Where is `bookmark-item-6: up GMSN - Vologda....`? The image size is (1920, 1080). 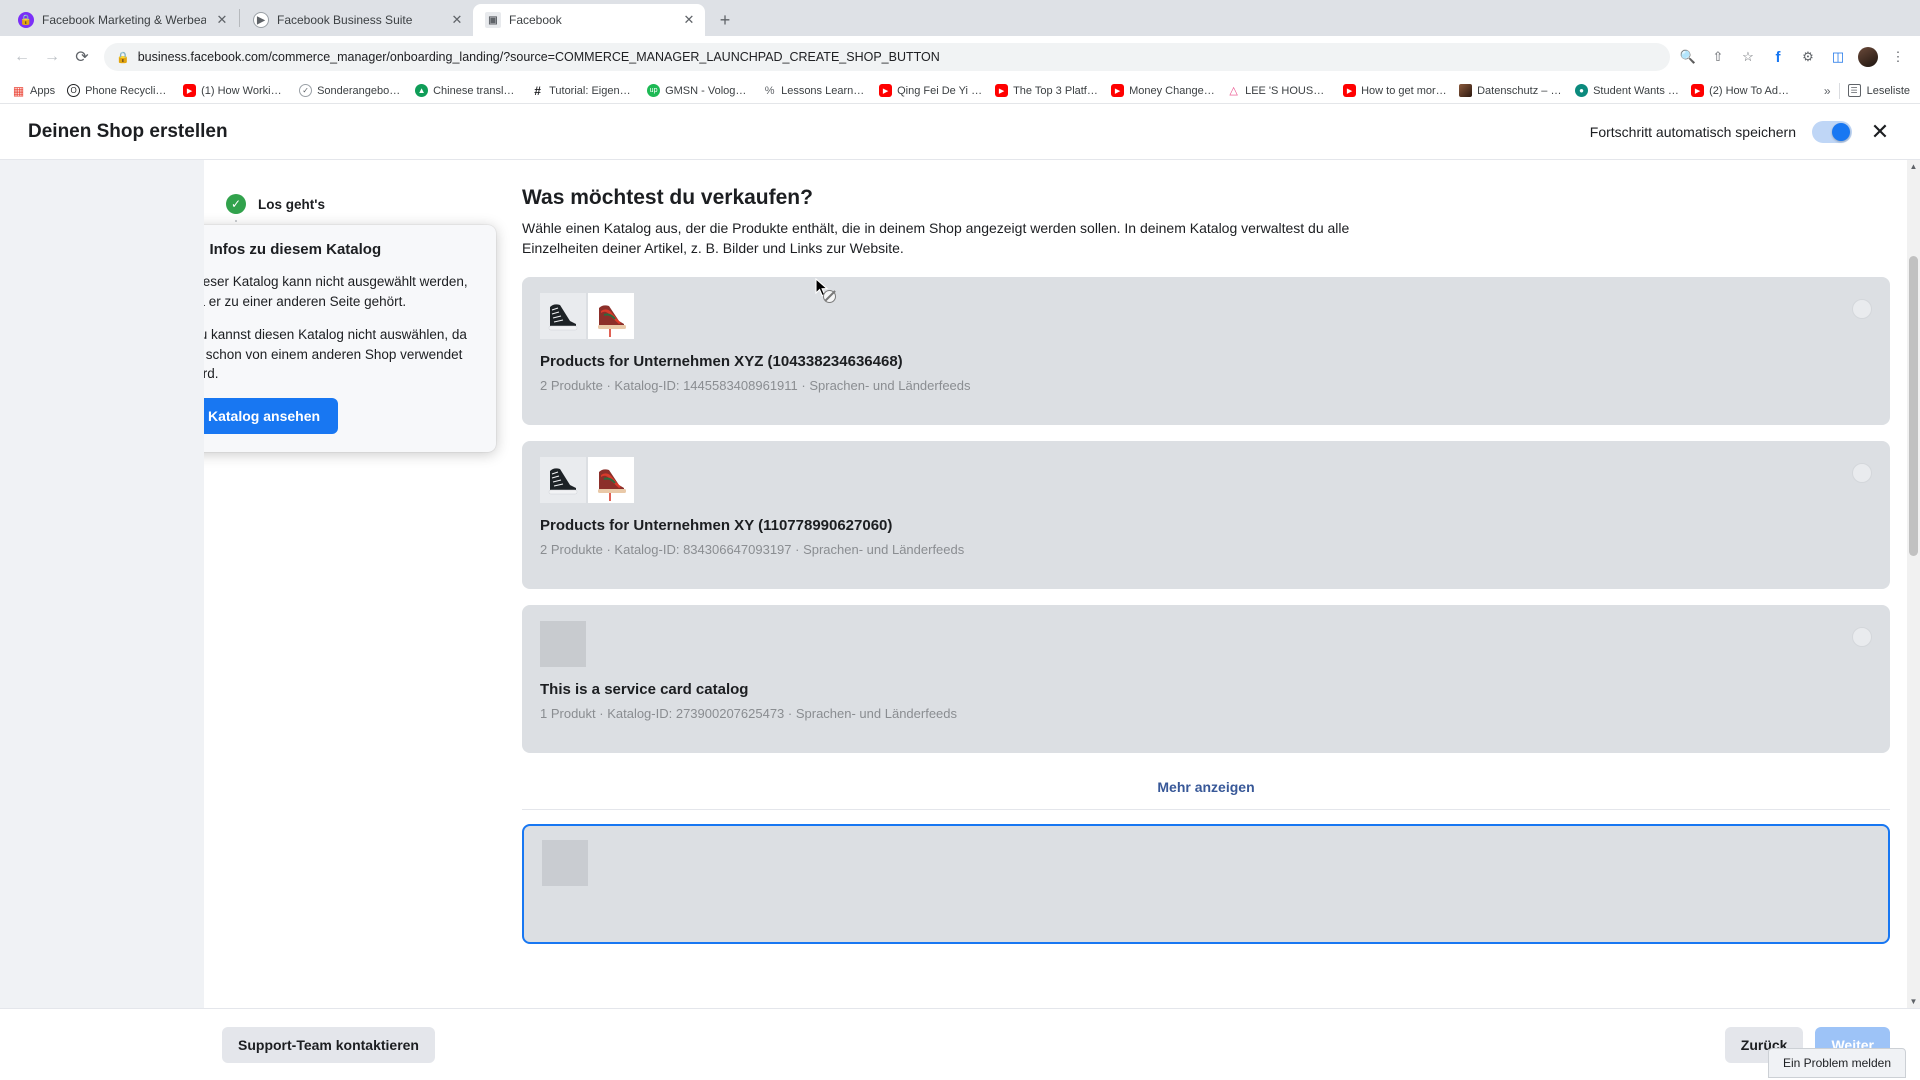
bookmark-item-6: up GMSN - Vologda.... is located at coordinates (699, 90).